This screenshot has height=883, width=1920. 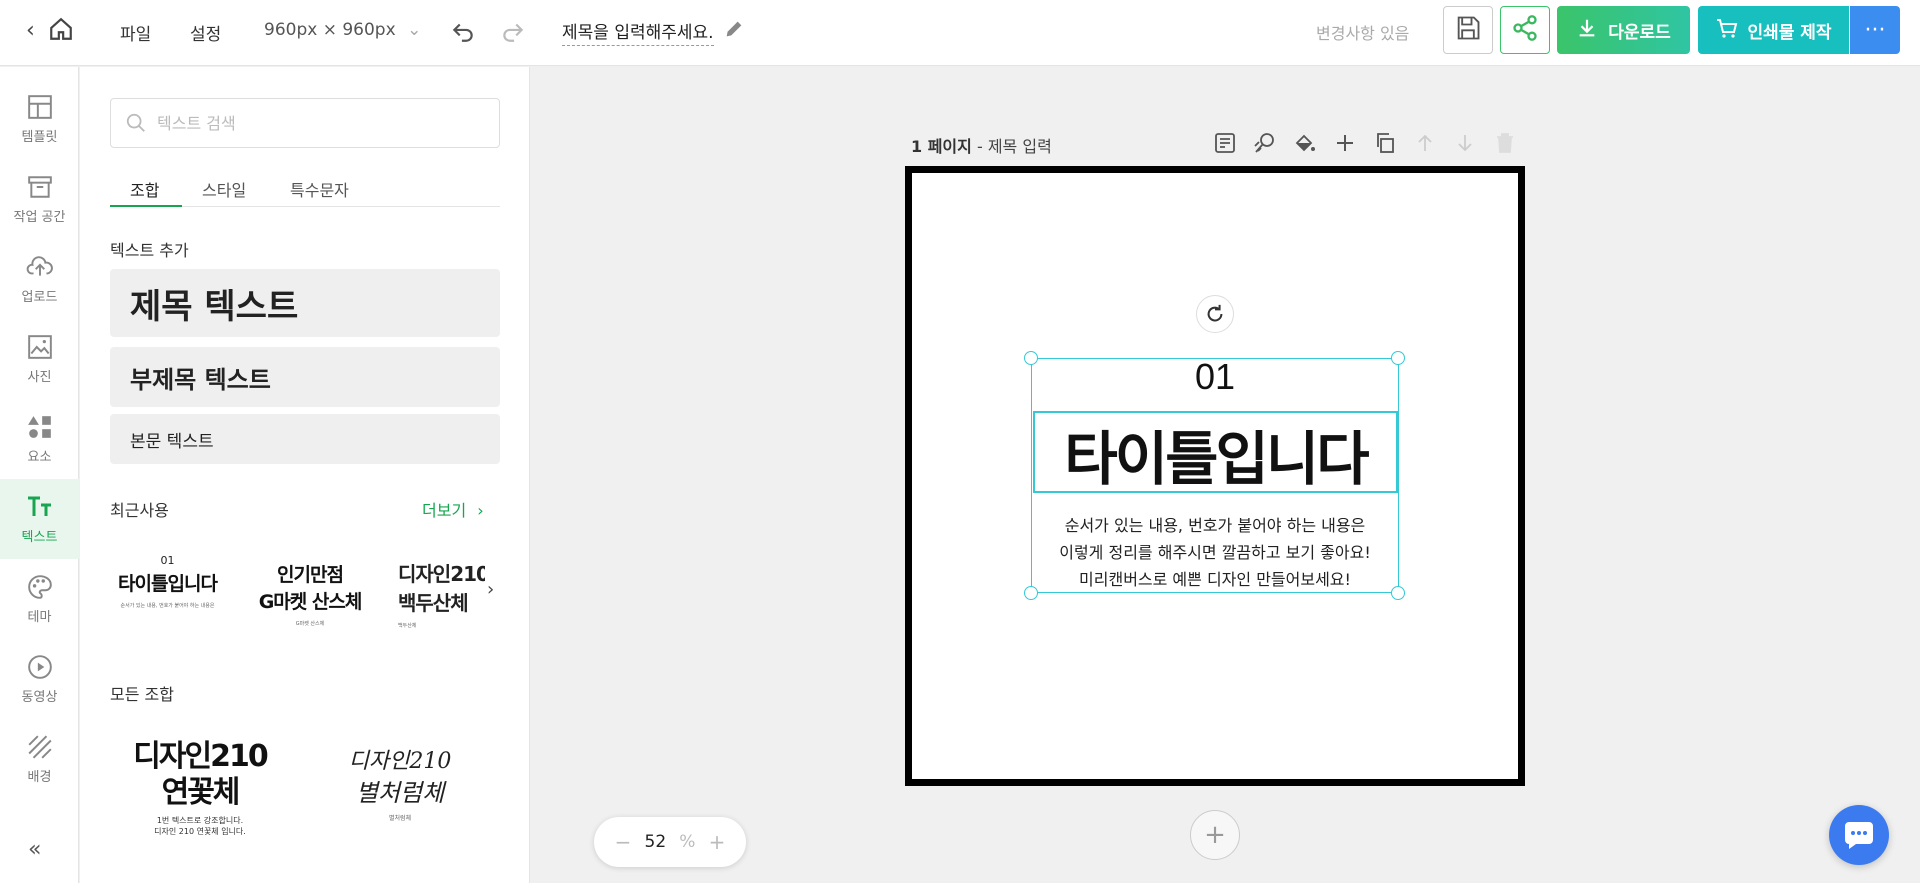 I want to click on zoom-value: 52, so click(x=656, y=842).